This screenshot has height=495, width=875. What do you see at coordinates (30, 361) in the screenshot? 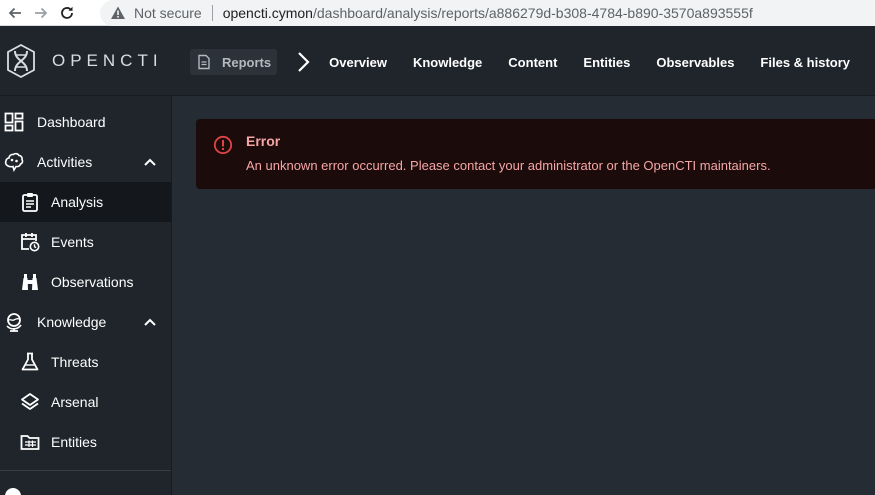
I see `flask-icon` at bounding box center [30, 361].